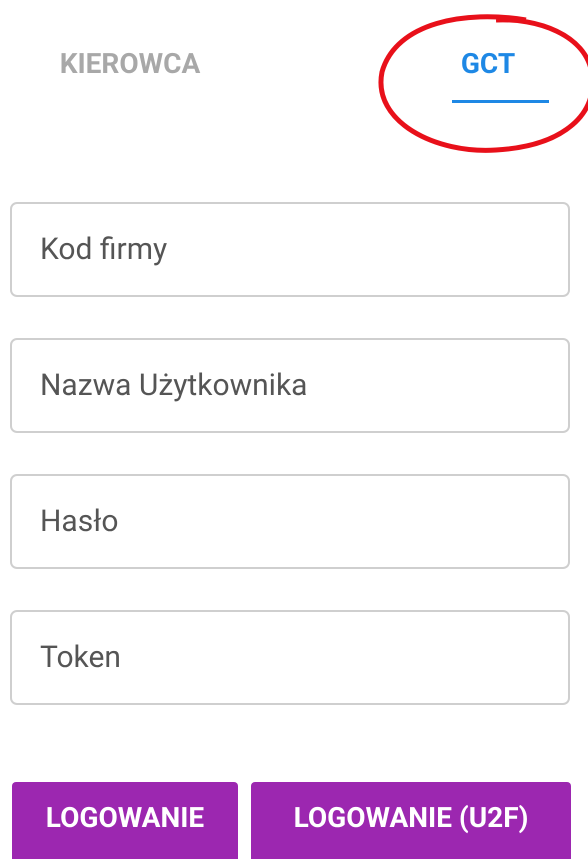 This screenshot has width=588, height=859. I want to click on tab: GCT, so click(488, 64).